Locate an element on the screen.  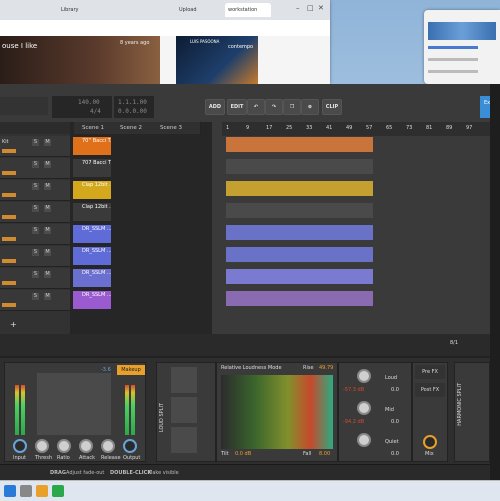
tilt-value: 0.0 dB is located at coordinates (243, 454).